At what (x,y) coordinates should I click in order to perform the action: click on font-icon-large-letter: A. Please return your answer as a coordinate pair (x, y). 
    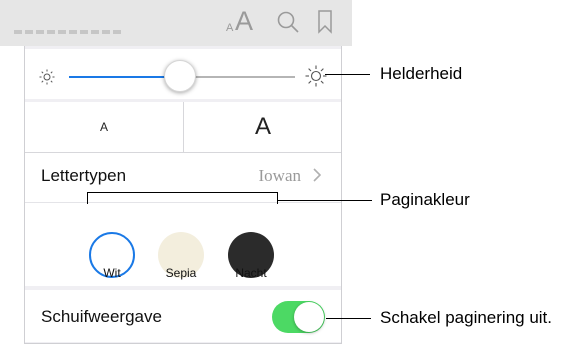
    Looking at the image, I should click on (244, 21).